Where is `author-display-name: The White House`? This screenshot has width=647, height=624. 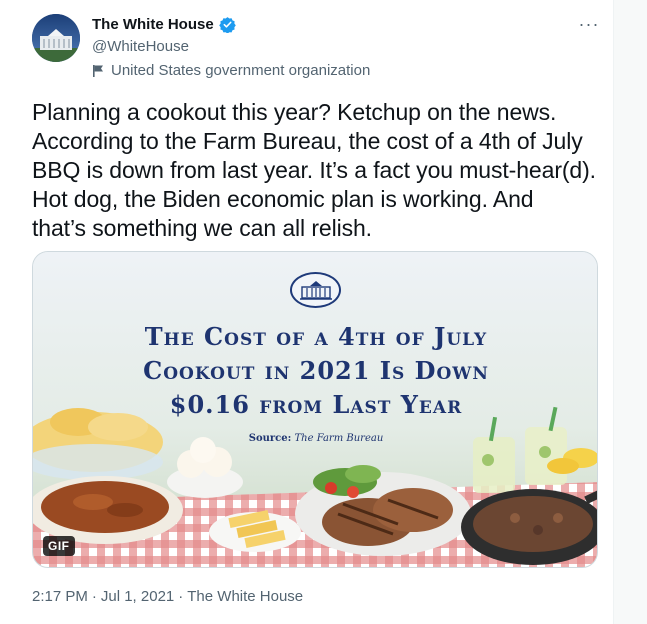 author-display-name: The White House is located at coordinates (153, 24).